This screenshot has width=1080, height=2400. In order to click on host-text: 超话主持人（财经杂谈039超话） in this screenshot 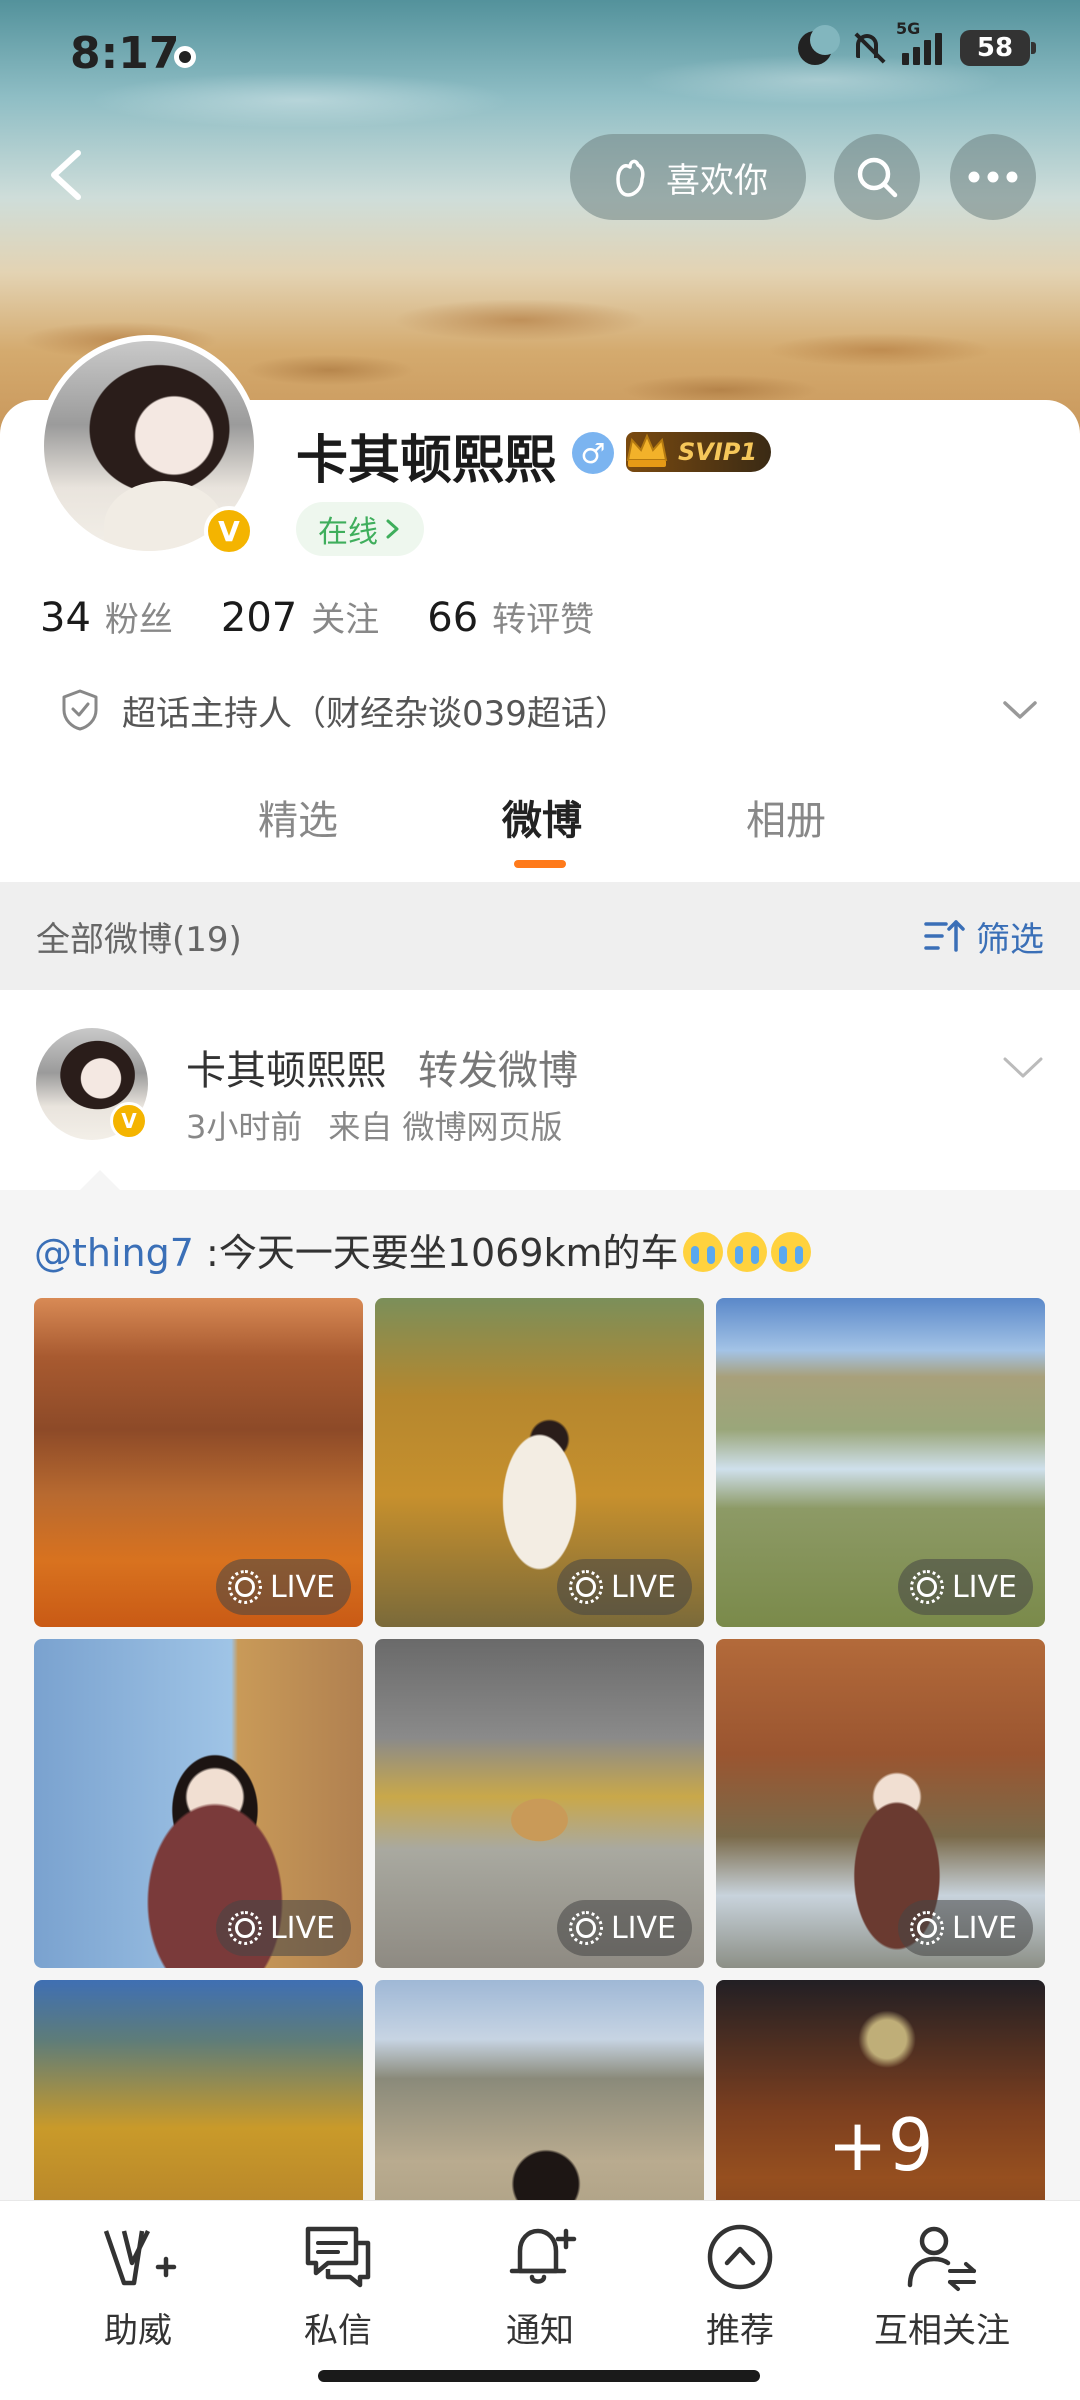, I will do `click(375, 713)`.